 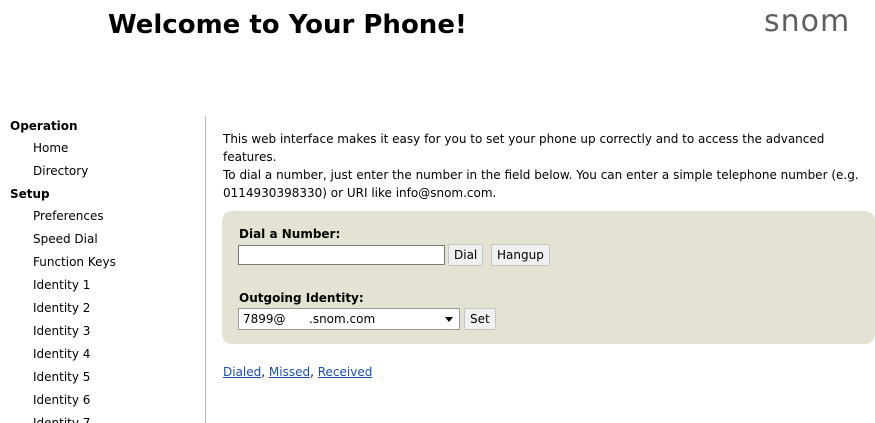 What do you see at coordinates (301, 298) in the screenshot?
I see `outgoing-identity-label: Outgoing Identity:` at bounding box center [301, 298].